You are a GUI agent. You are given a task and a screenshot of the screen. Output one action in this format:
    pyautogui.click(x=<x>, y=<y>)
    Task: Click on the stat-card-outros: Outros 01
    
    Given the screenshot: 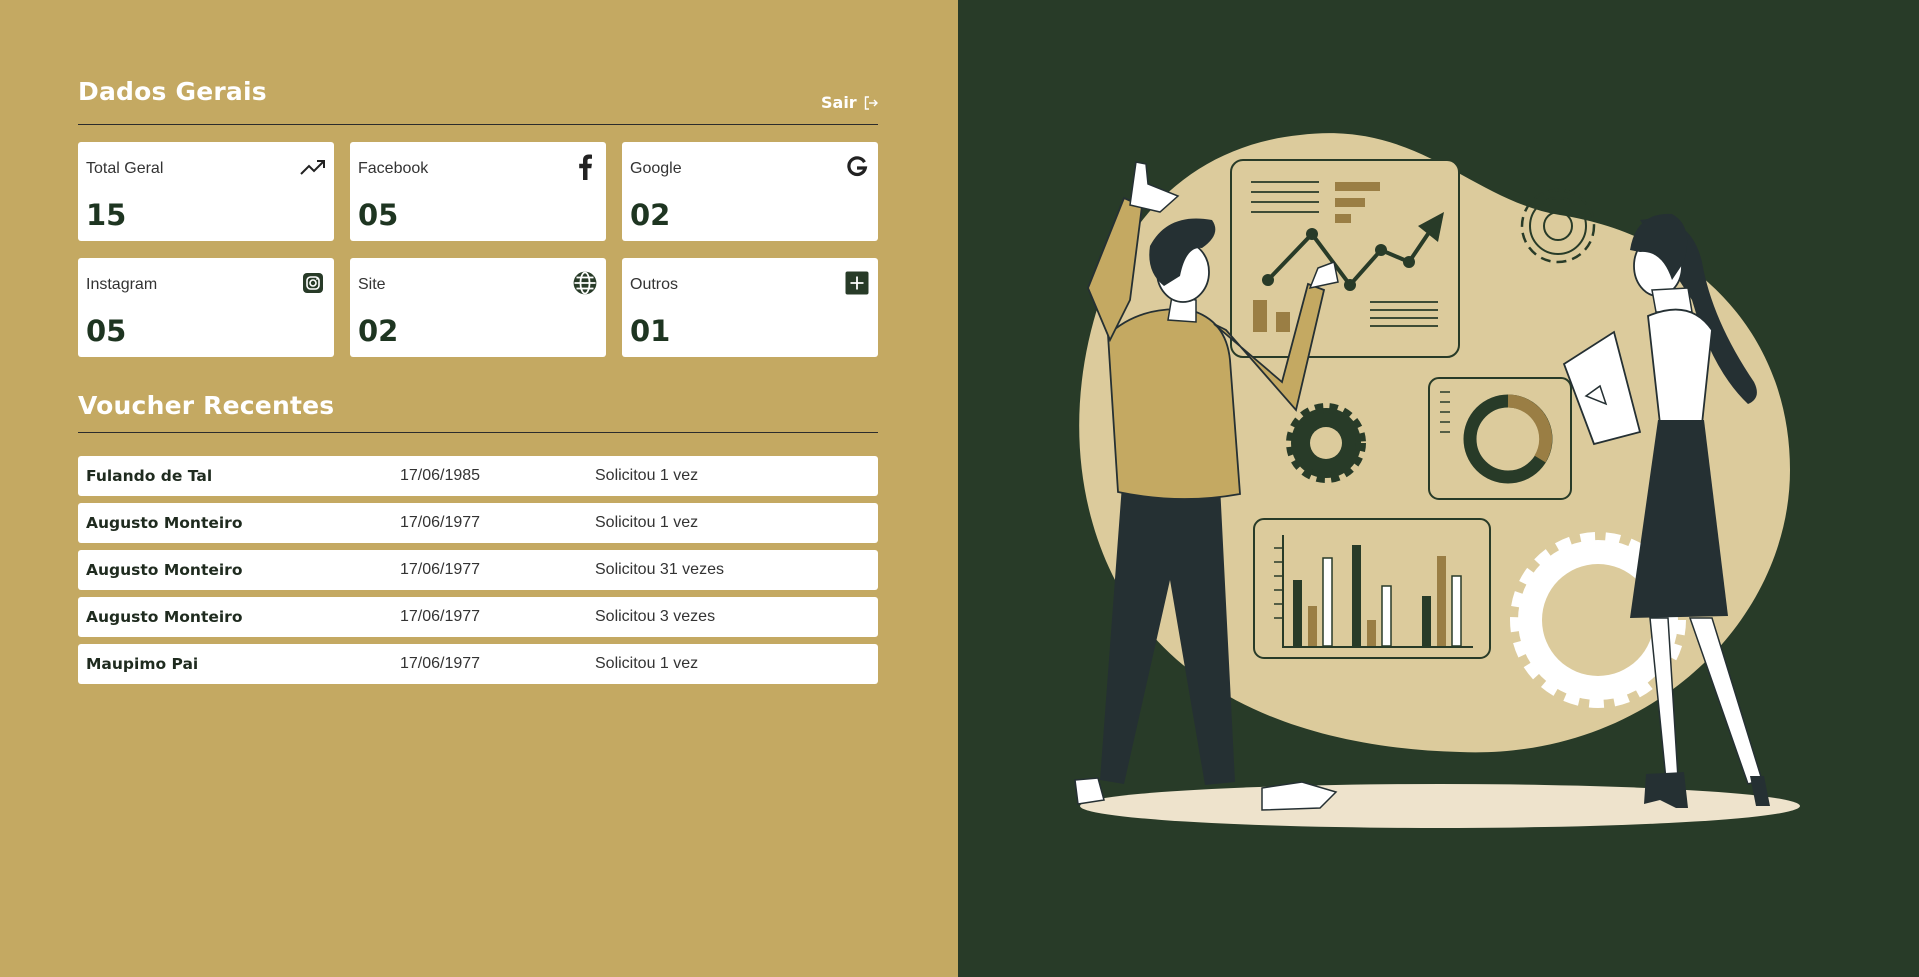 What is the action you would take?
    pyautogui.click(x=750, y=307)
    